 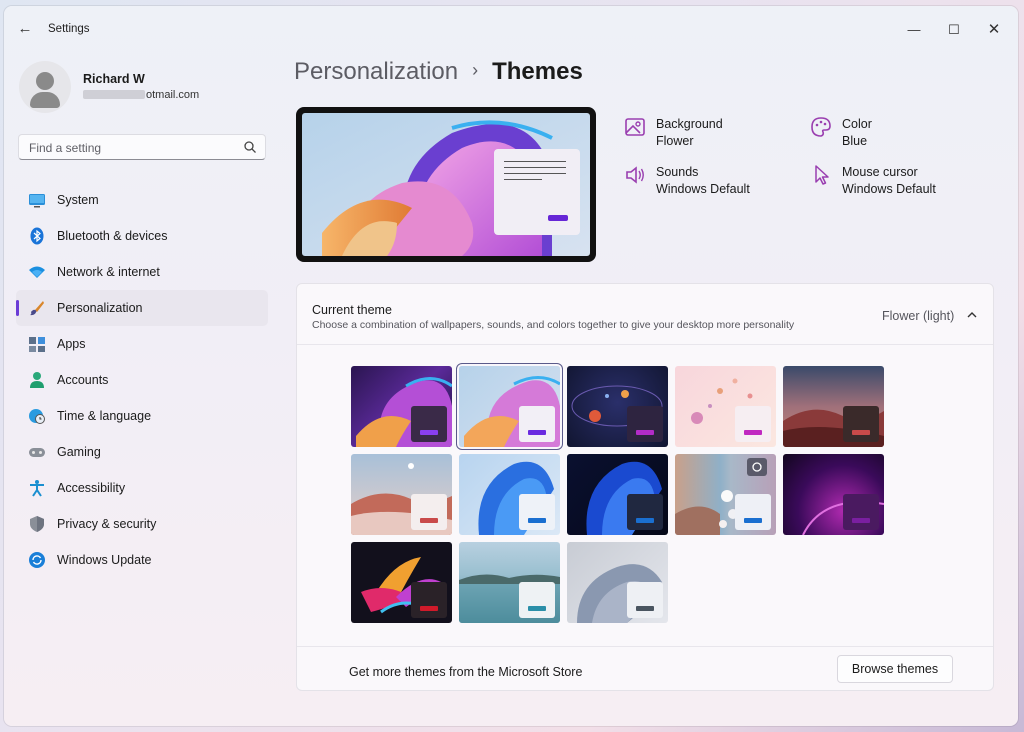 What do you see at coordinates (918, 316) in the screenshot?
I see `current-theme-value: Flower (light)` at bounding box center [918, 316].